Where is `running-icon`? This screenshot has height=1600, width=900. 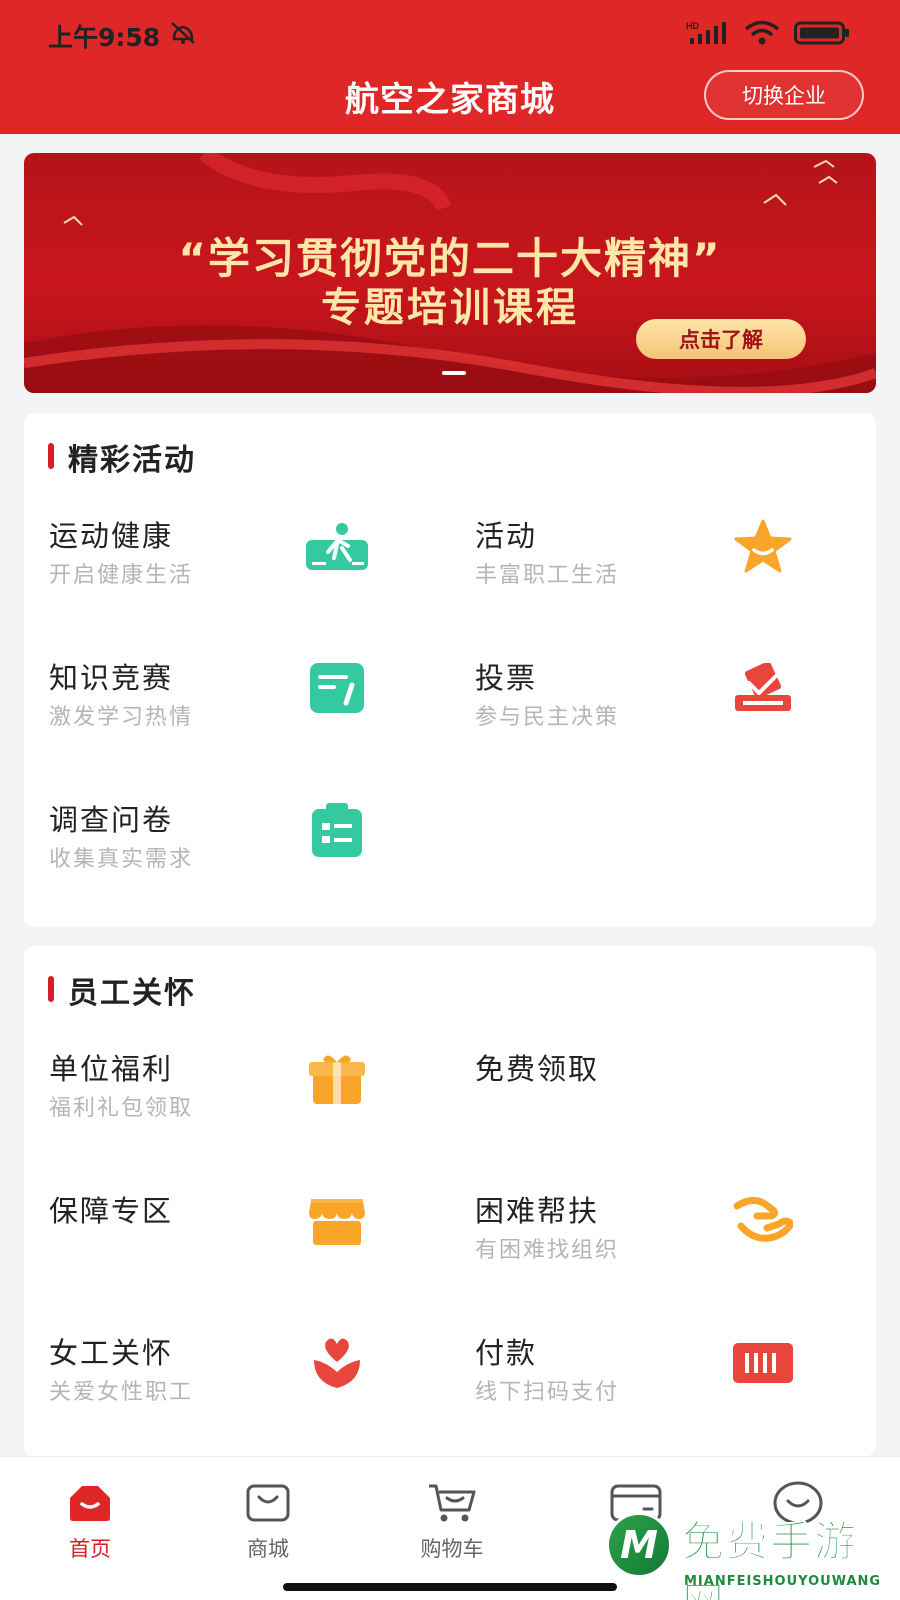
running-icon is located at coordinates (337, 546).